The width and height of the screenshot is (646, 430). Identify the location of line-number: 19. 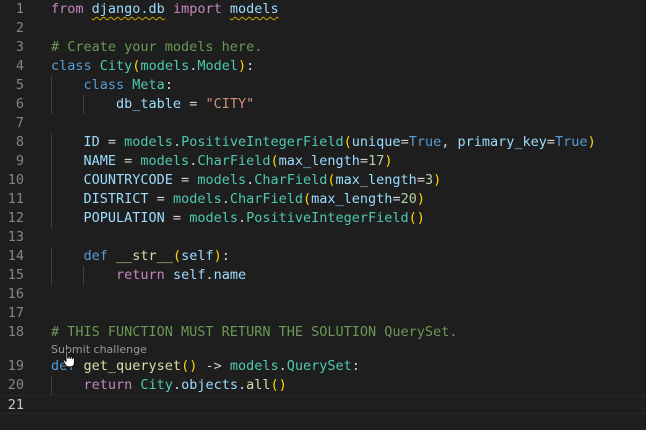
(15, 366).